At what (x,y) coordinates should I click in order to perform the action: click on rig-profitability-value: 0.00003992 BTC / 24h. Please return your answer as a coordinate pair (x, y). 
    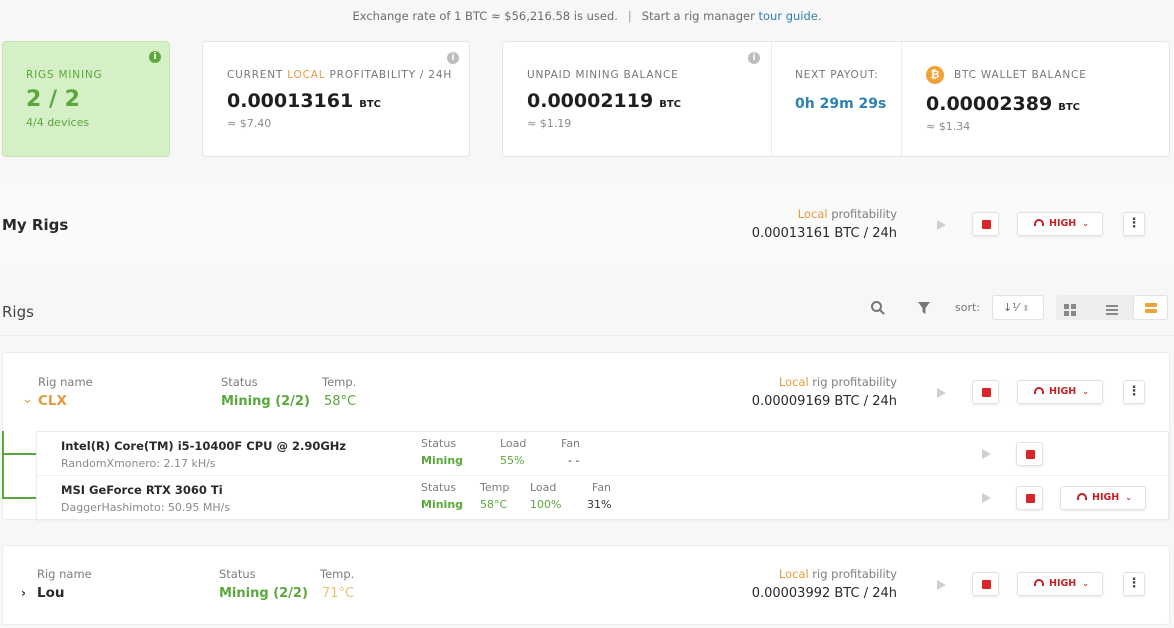
    Looking at the image, I should click on (824, 593).